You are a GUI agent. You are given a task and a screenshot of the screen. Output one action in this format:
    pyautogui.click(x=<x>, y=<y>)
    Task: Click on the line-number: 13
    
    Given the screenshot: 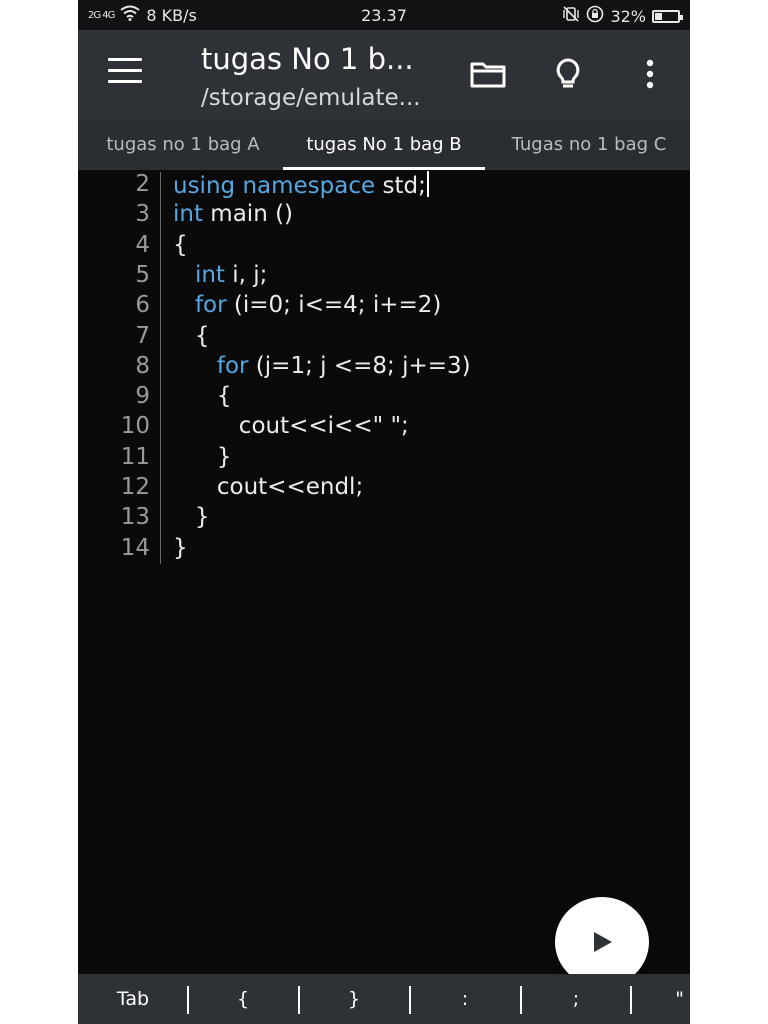 What is the action you would take?
    pyautogui.click(x=135, y=517)
    